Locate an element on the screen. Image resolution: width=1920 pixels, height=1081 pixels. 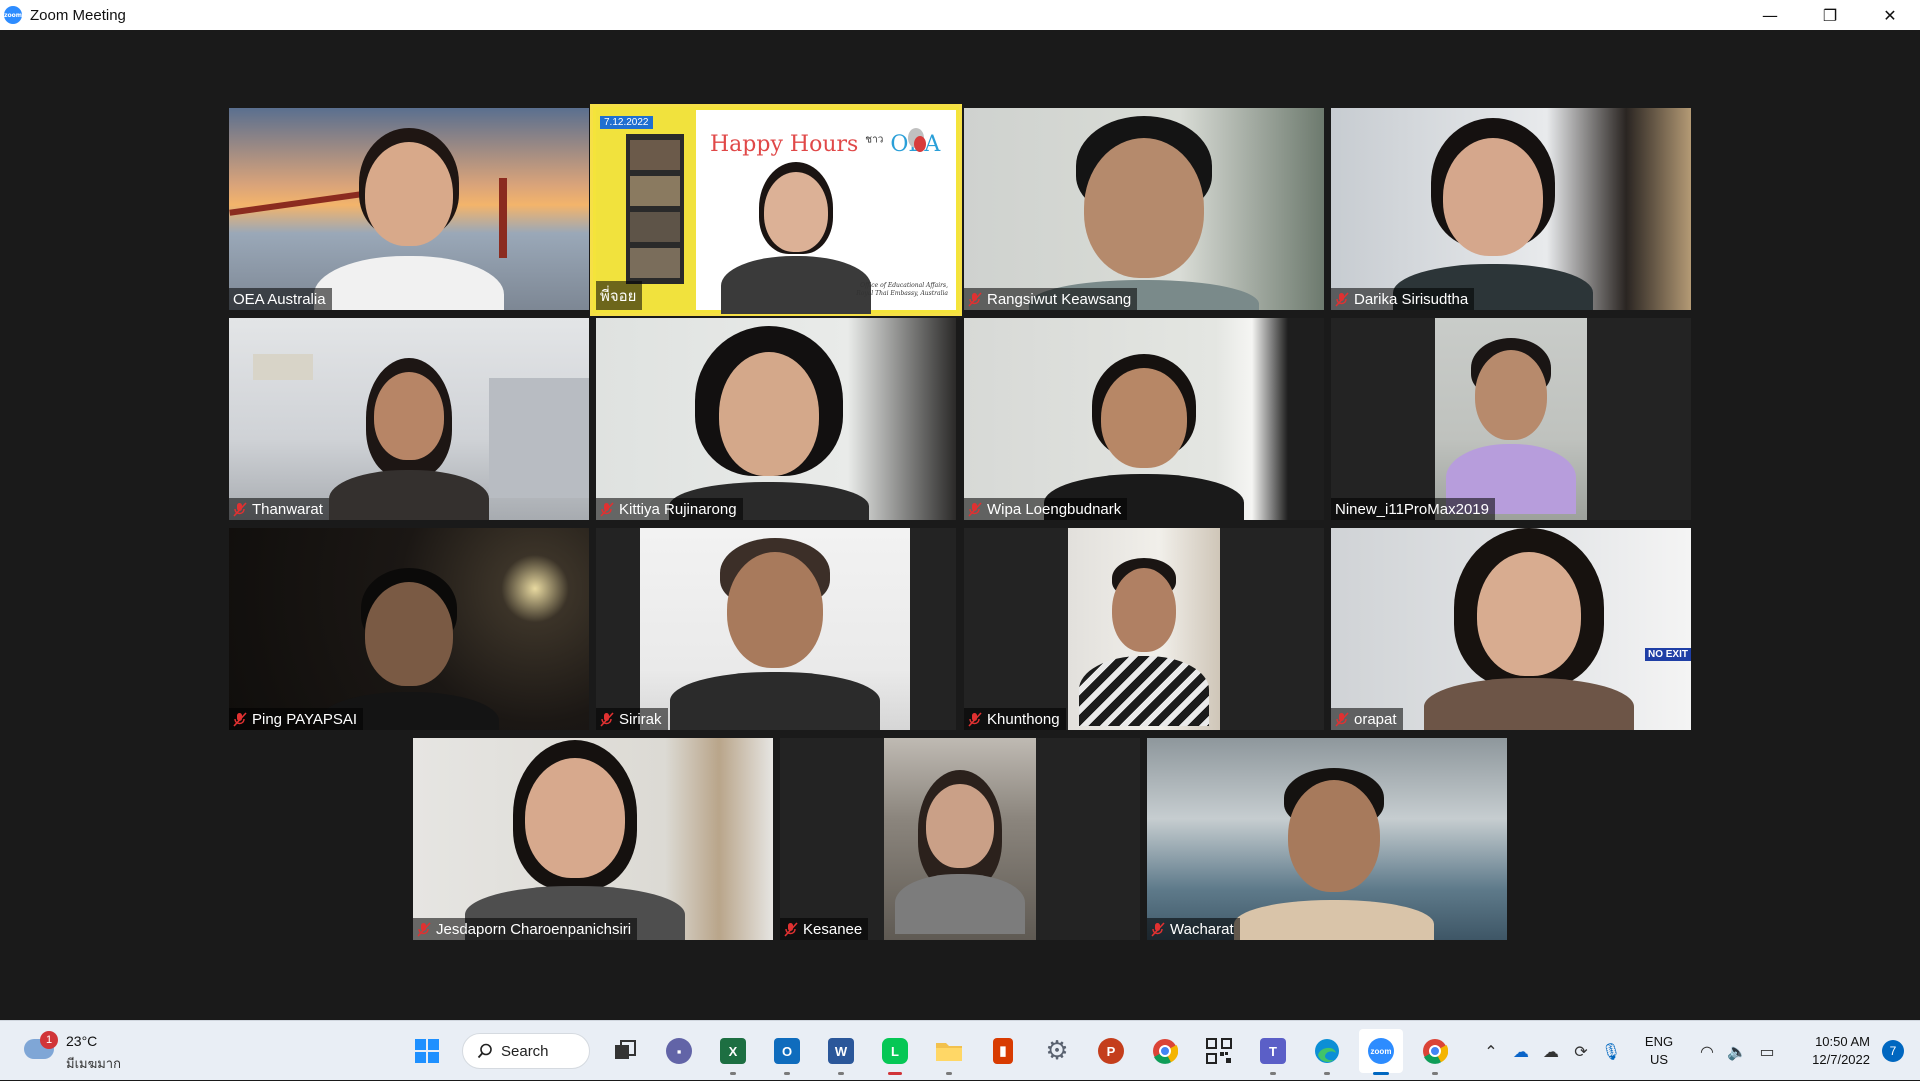
taskbar-search: Search is located at coordinates (526, 1051).